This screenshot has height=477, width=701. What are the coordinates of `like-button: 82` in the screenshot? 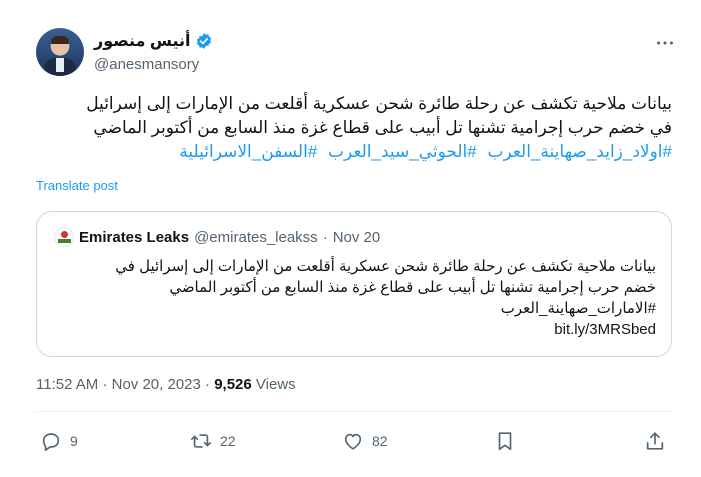 It's located at (365, 441).